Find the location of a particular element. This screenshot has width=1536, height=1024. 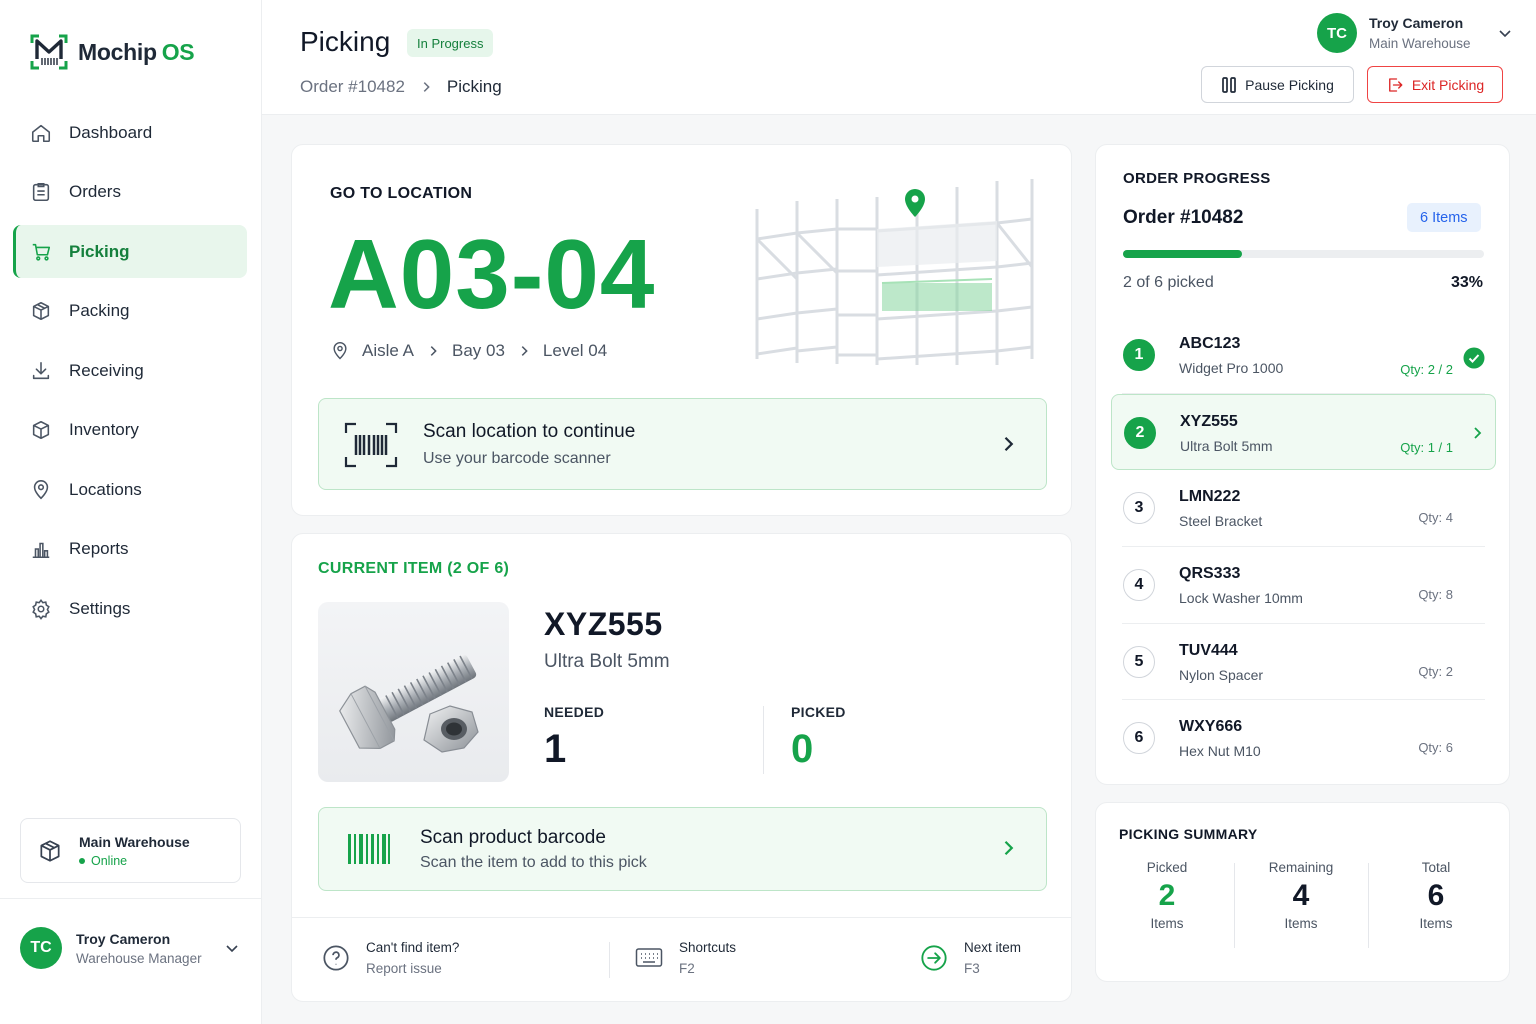

line-sku: QRS333 is located at coordinates (1210, 574).